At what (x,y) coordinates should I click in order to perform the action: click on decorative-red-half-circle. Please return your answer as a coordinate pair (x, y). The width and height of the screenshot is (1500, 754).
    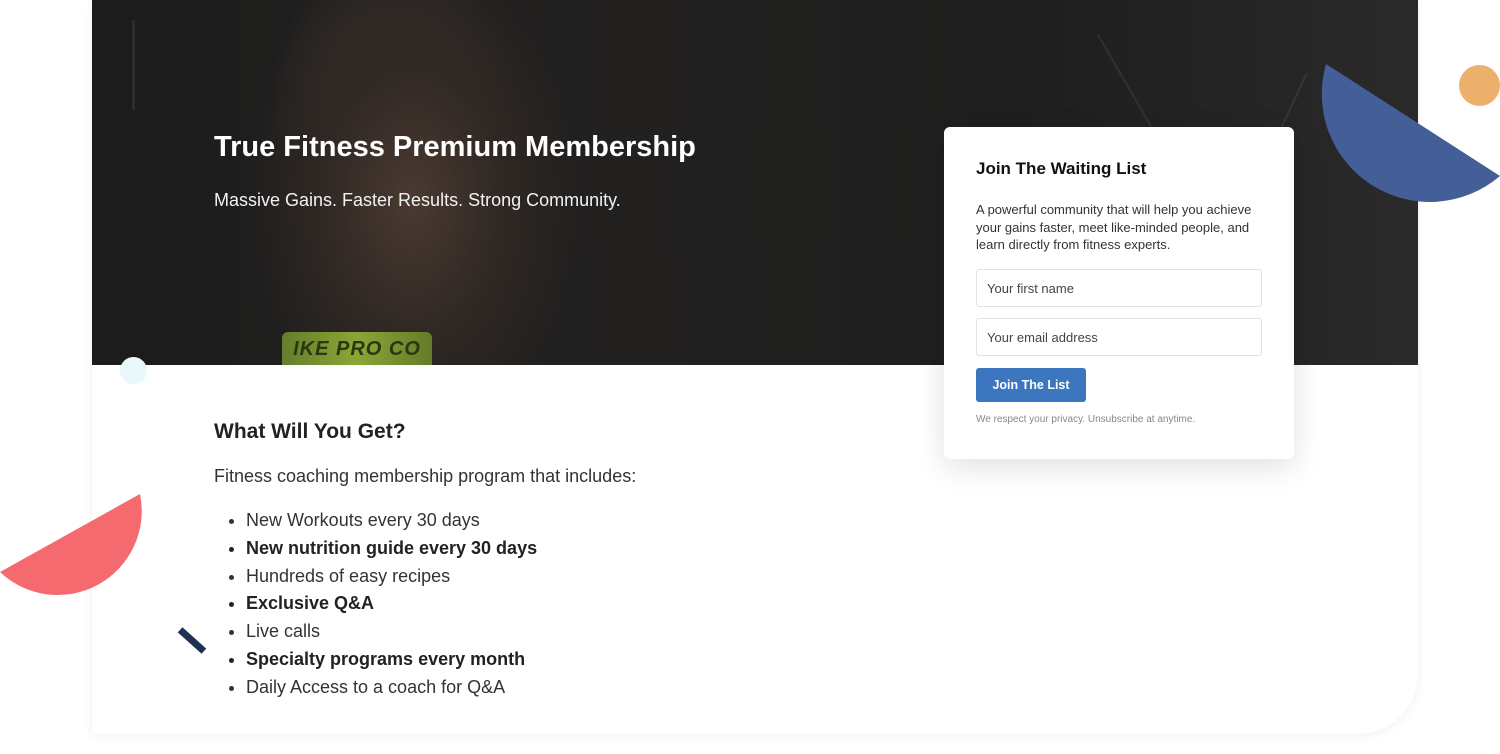
    Looking at the image, I should click on (71, 544).